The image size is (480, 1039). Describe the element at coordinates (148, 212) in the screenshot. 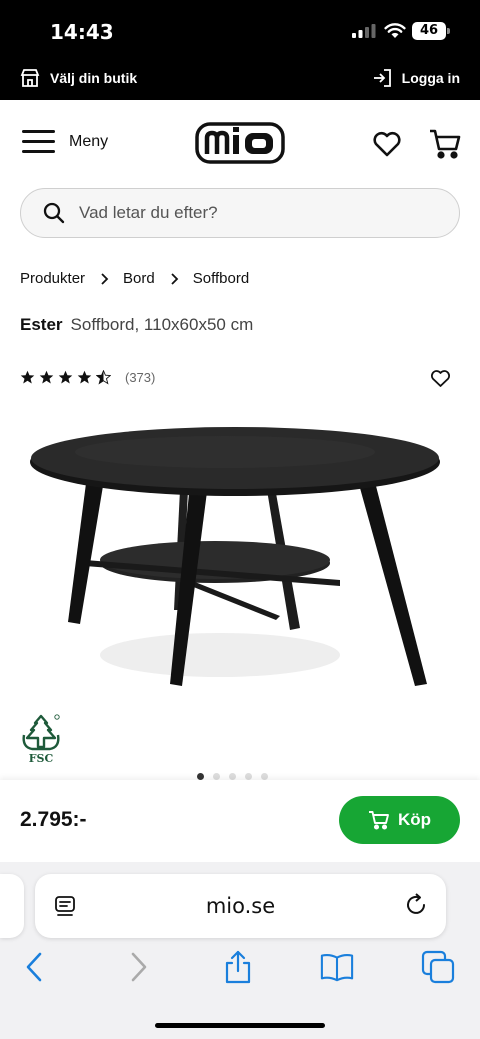

I see `search-placeholder: Vad letar du efter?` at that location.